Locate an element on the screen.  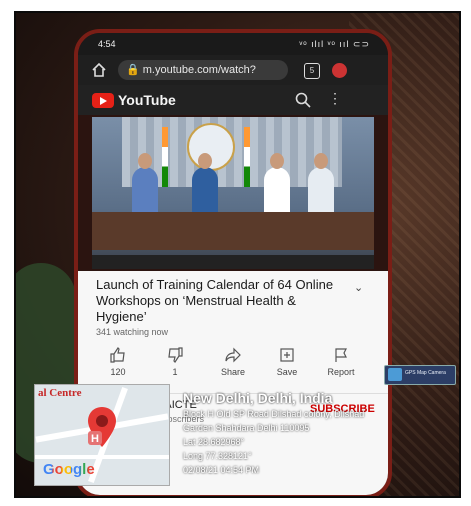
flag-icon is located at coordinates (341, 355).